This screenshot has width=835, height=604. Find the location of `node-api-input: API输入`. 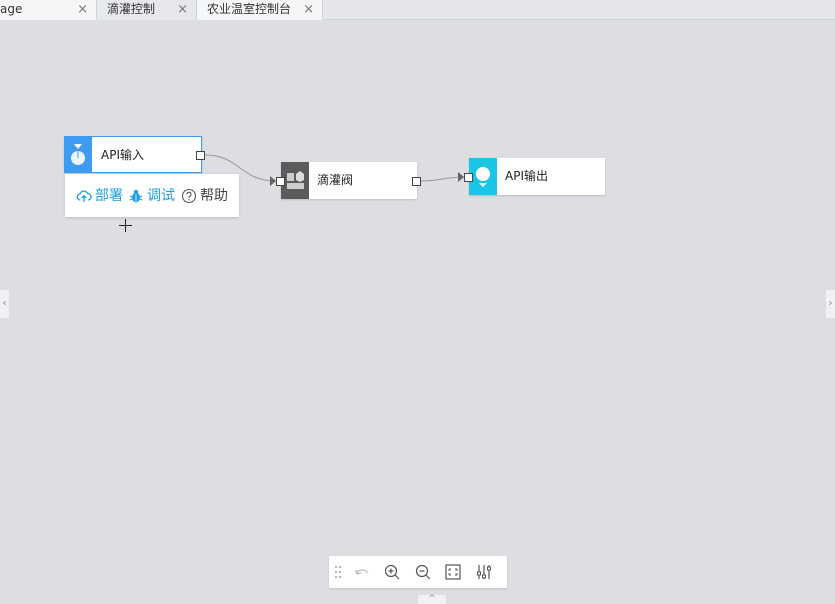

node-api-input: API输入 is located at coordinates (133, 154).